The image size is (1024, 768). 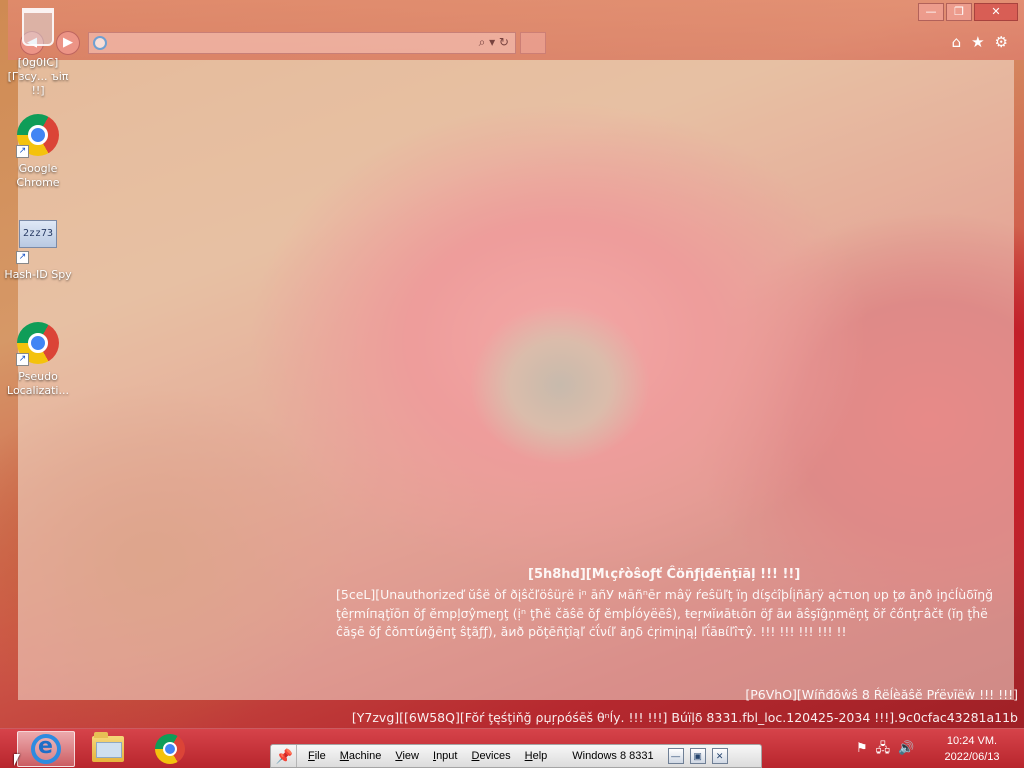 What do you see at coordinates (972, 757) in the screenshot?
I see `clock-date: 2022/06/13` at bounding box center [972, 757].